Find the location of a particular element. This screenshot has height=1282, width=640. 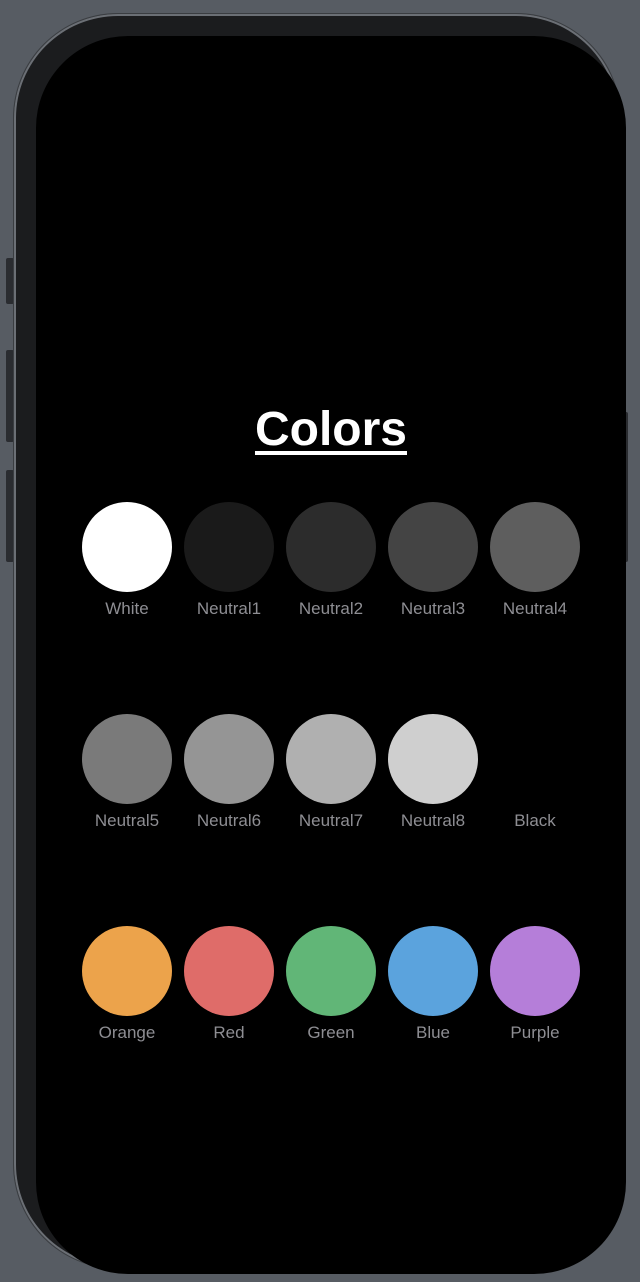

volume-down-button is located at coordinates (10, 516).